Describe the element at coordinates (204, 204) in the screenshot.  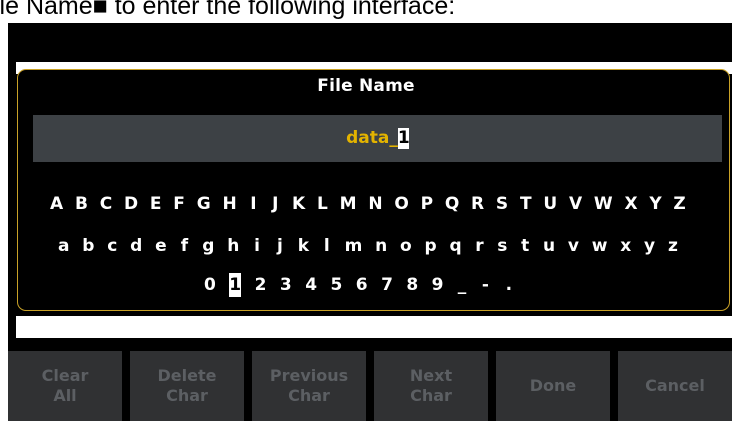
I see `uppercase-letter-key: G` at that location.